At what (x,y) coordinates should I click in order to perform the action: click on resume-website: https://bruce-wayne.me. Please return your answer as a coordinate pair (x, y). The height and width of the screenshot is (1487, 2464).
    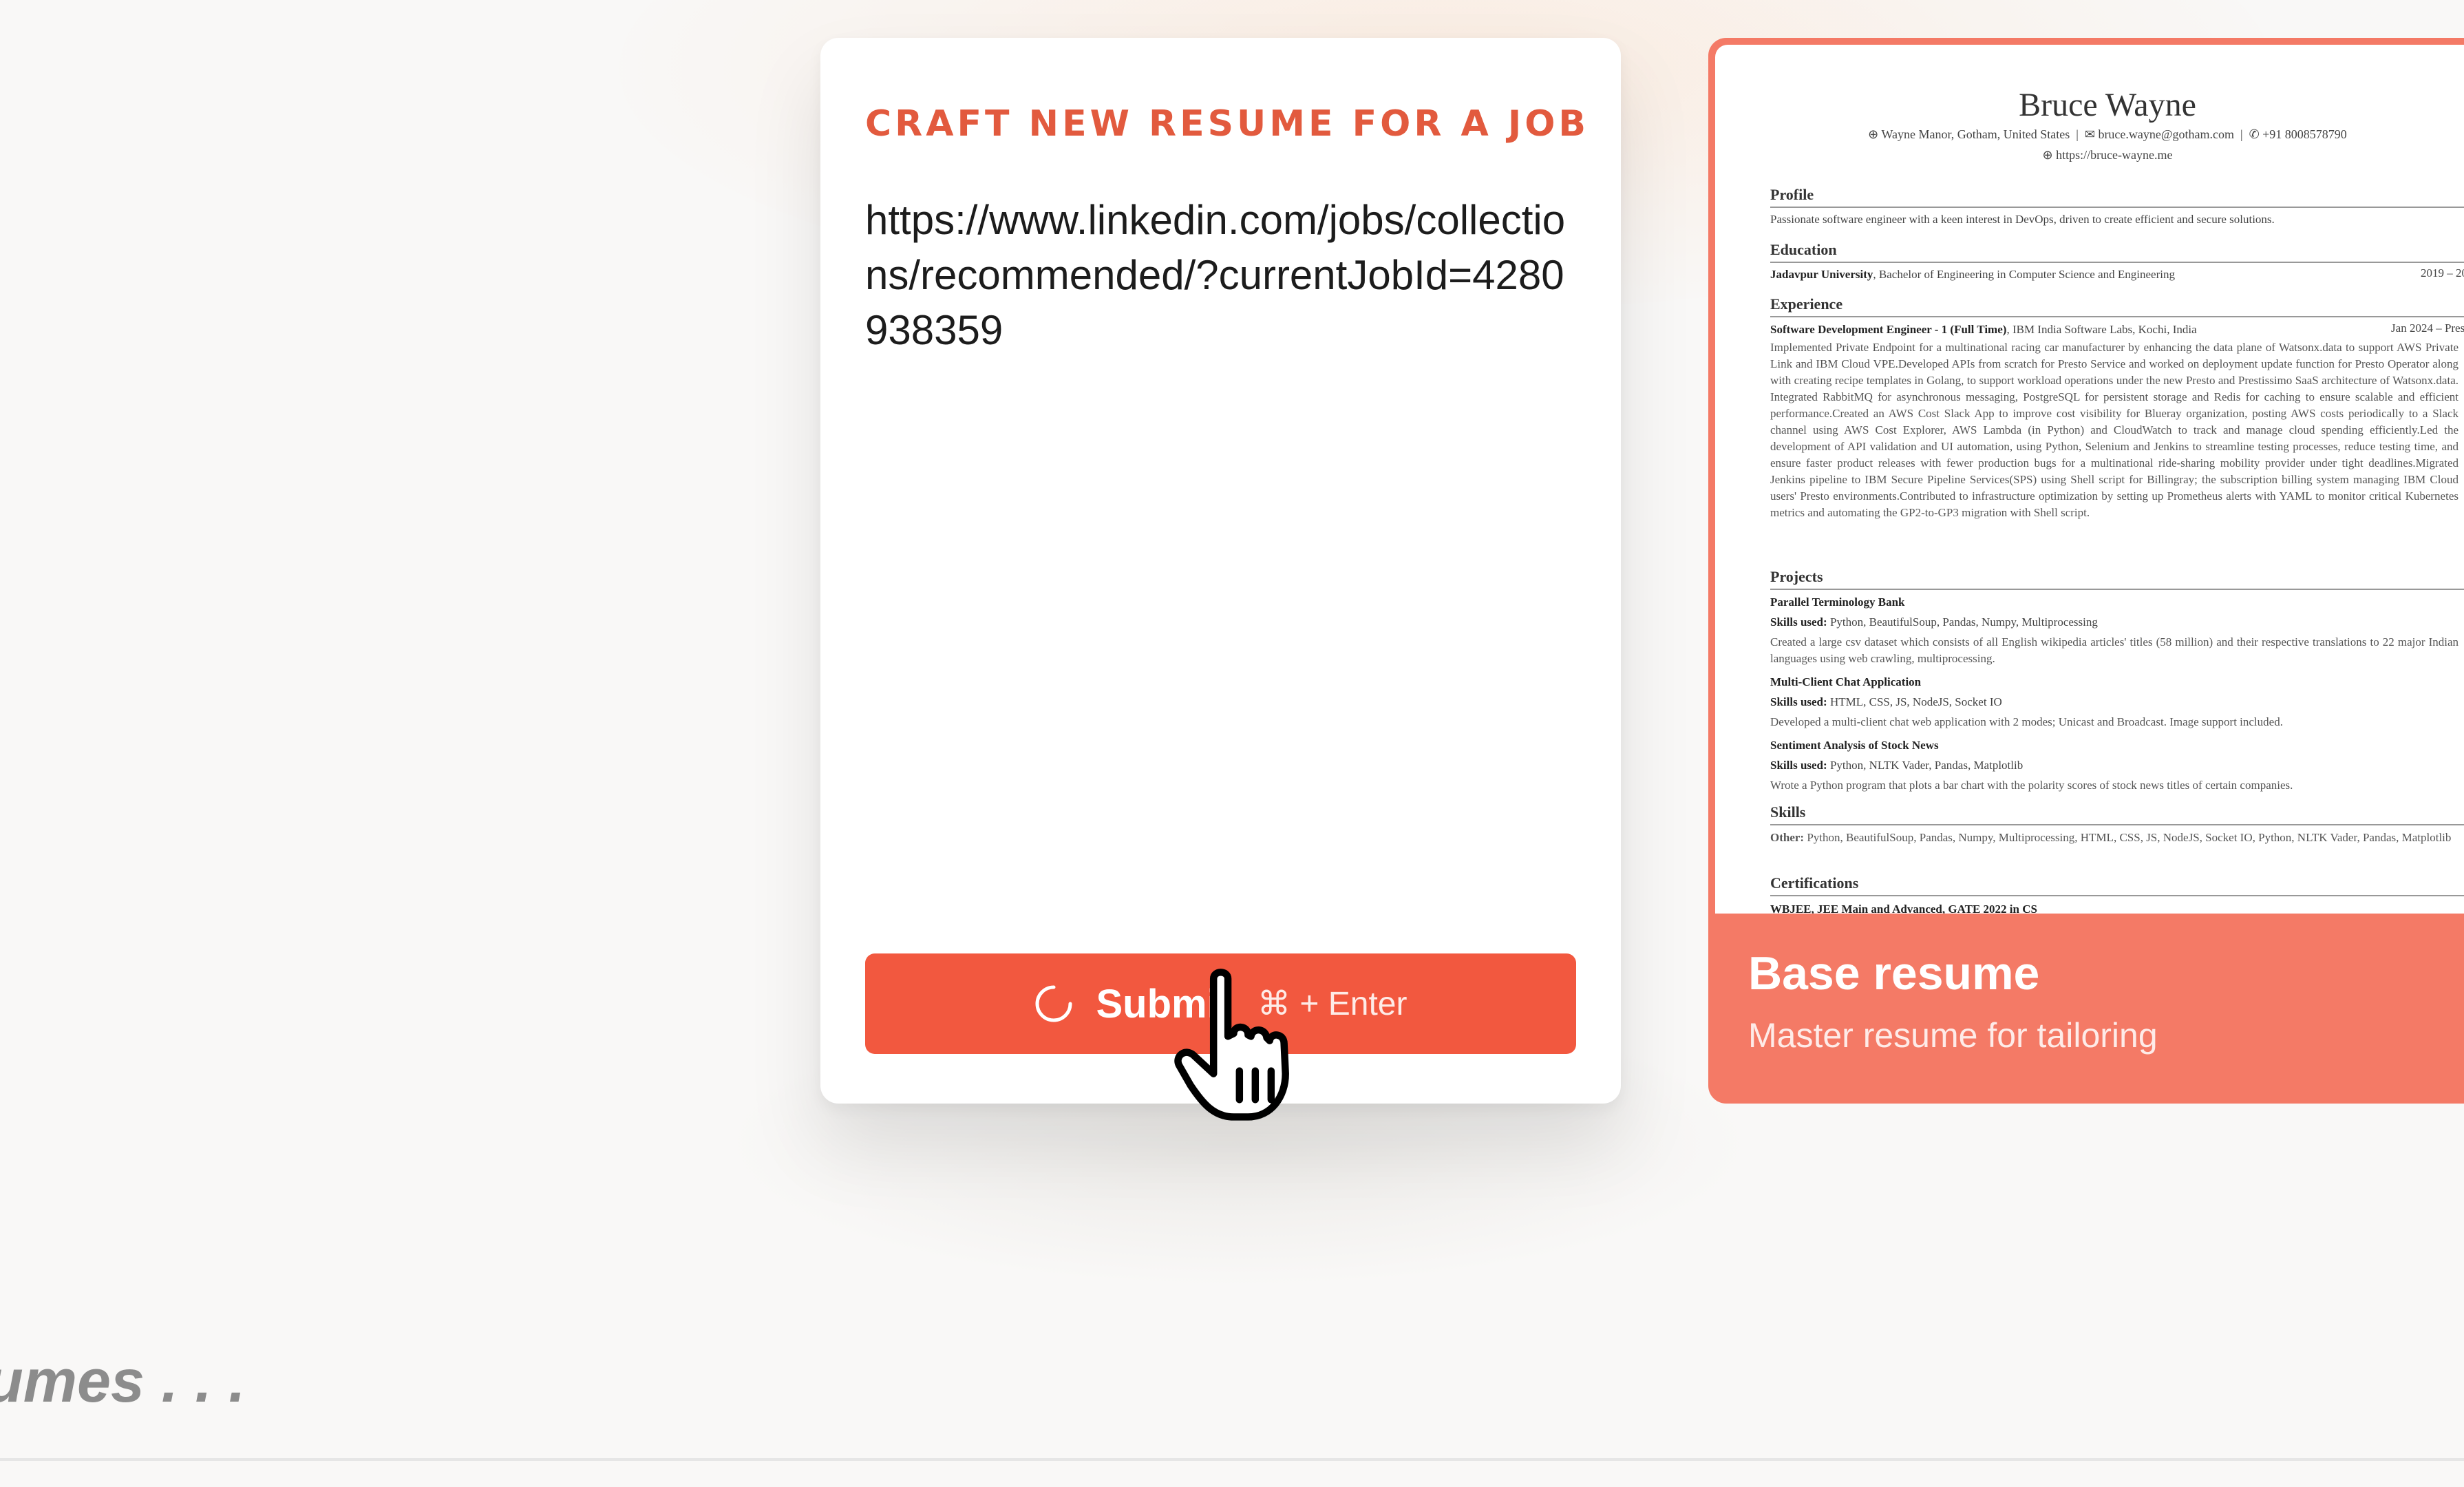
    Looking at the image, I should click on (2114, 155).